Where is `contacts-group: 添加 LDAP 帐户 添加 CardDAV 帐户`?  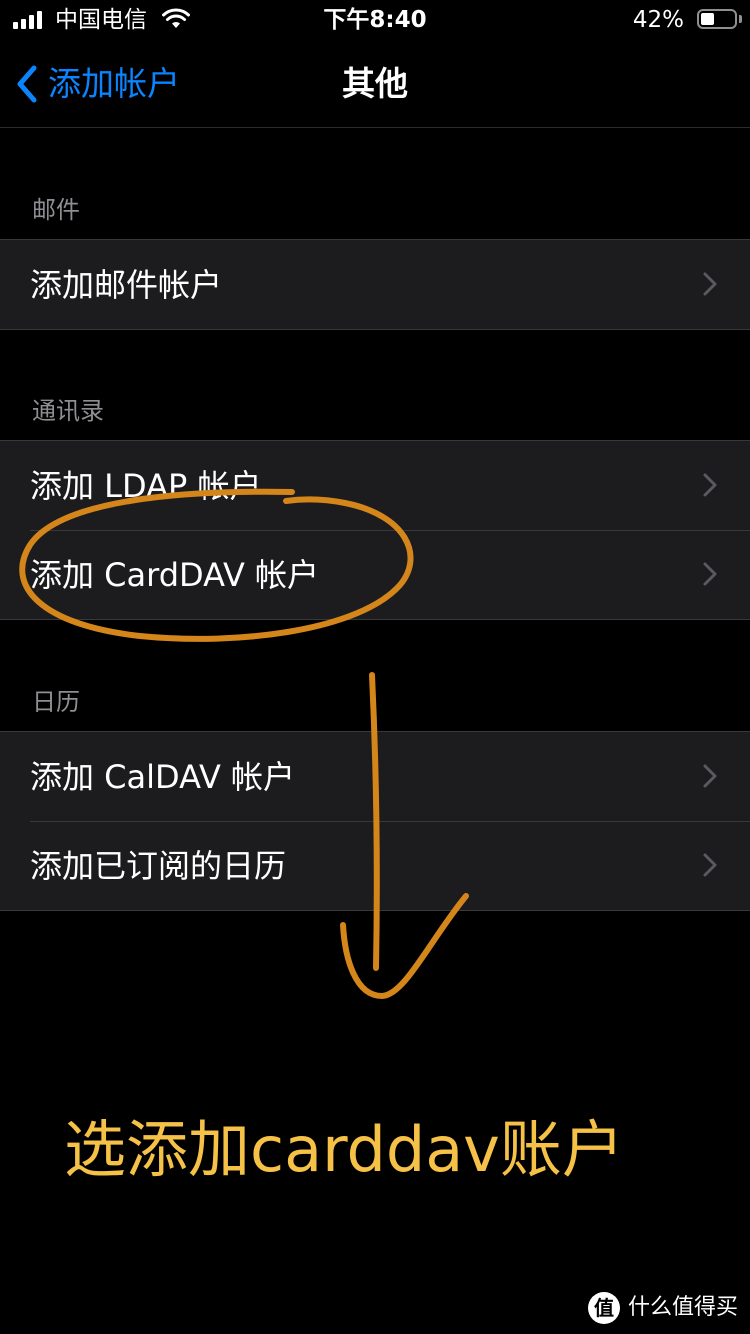 contacts-group: 添加 LDAP 帐户 添加 CardDAV 帐户 is located at coordinates (375, 530).